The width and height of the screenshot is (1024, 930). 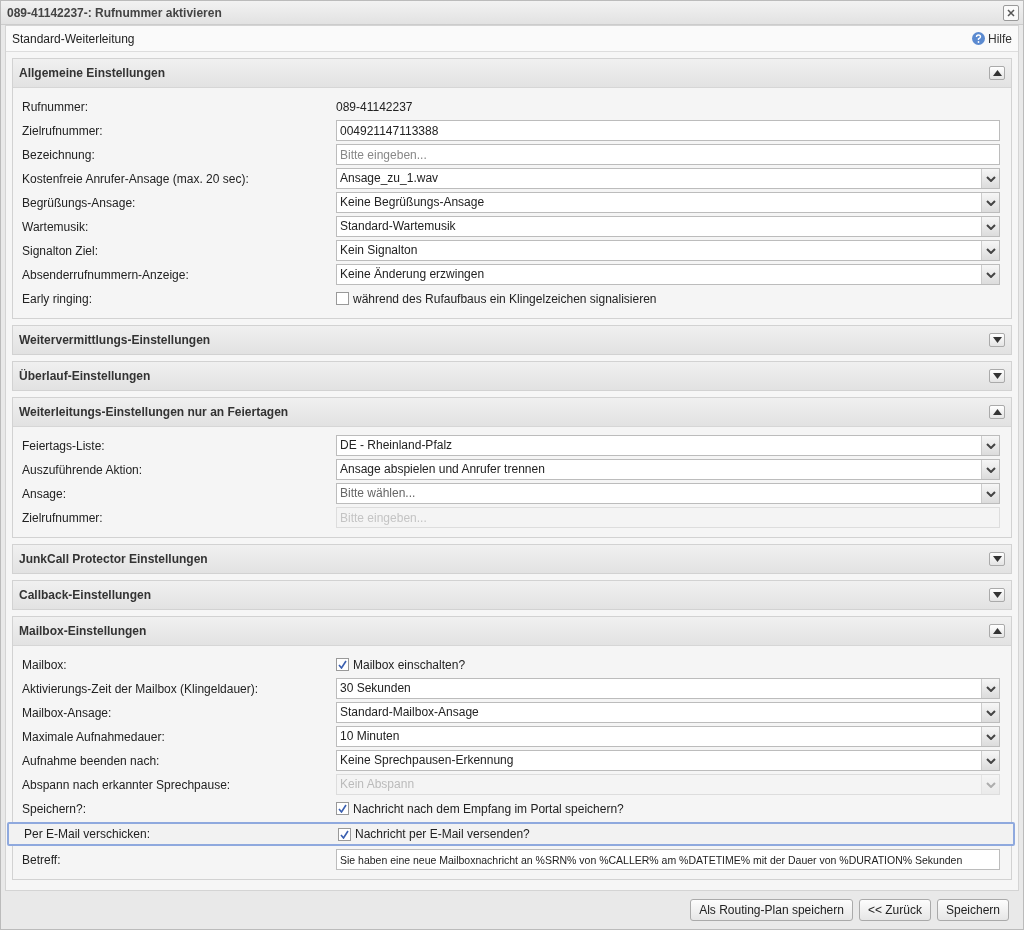 I want to click on field-label: Ansage:, so click(x=45, y=493).